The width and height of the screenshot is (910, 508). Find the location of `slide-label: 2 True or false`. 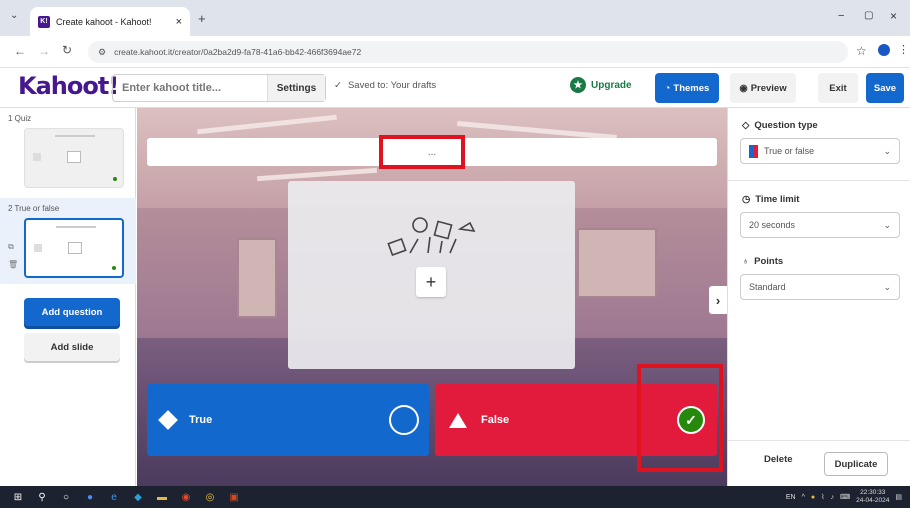

slide-label: 2 True or false is located at coordinates (34, 208).